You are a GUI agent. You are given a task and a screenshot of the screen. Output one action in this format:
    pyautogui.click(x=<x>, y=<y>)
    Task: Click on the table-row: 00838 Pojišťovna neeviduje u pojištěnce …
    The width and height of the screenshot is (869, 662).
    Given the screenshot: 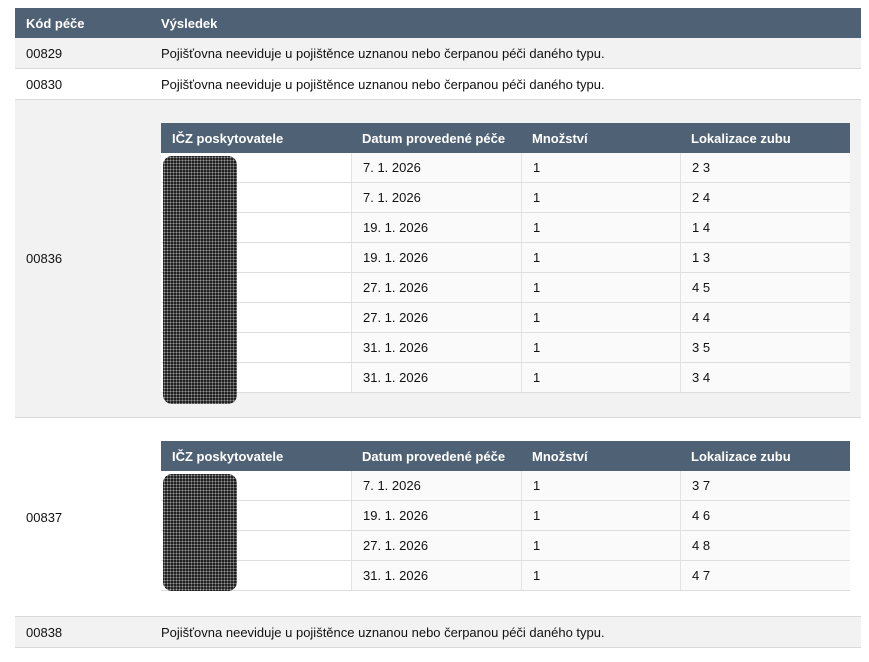 What is the action you would take?
    pyautogui.click(x=438, y=632)
    